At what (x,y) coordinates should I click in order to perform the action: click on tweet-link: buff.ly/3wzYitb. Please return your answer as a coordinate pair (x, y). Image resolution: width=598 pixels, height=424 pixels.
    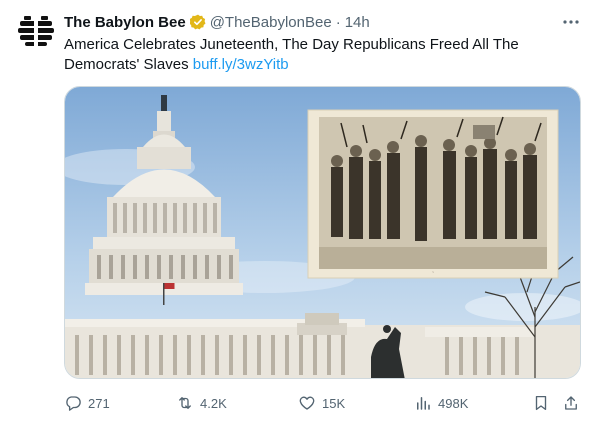
    Looking at the image, I should click on (241, 64).